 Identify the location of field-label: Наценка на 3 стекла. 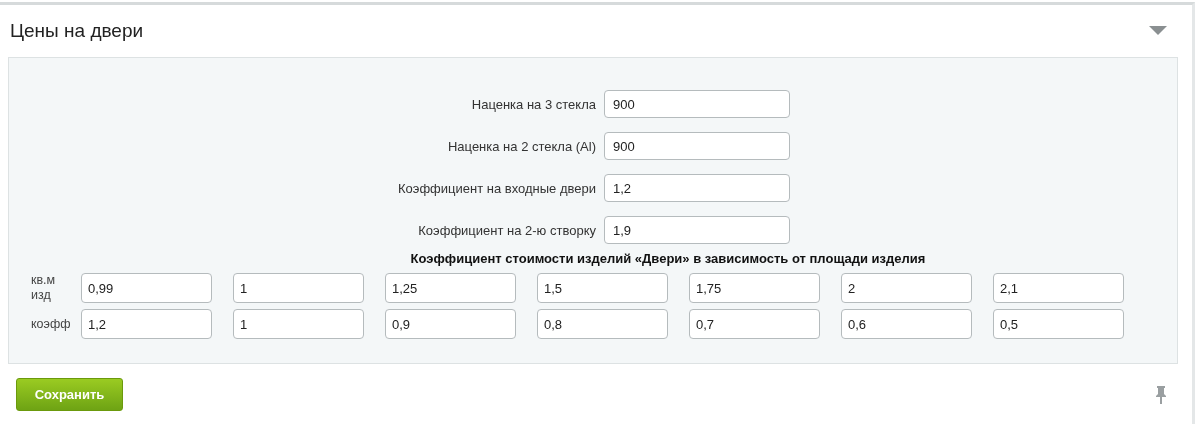
(533, 104).